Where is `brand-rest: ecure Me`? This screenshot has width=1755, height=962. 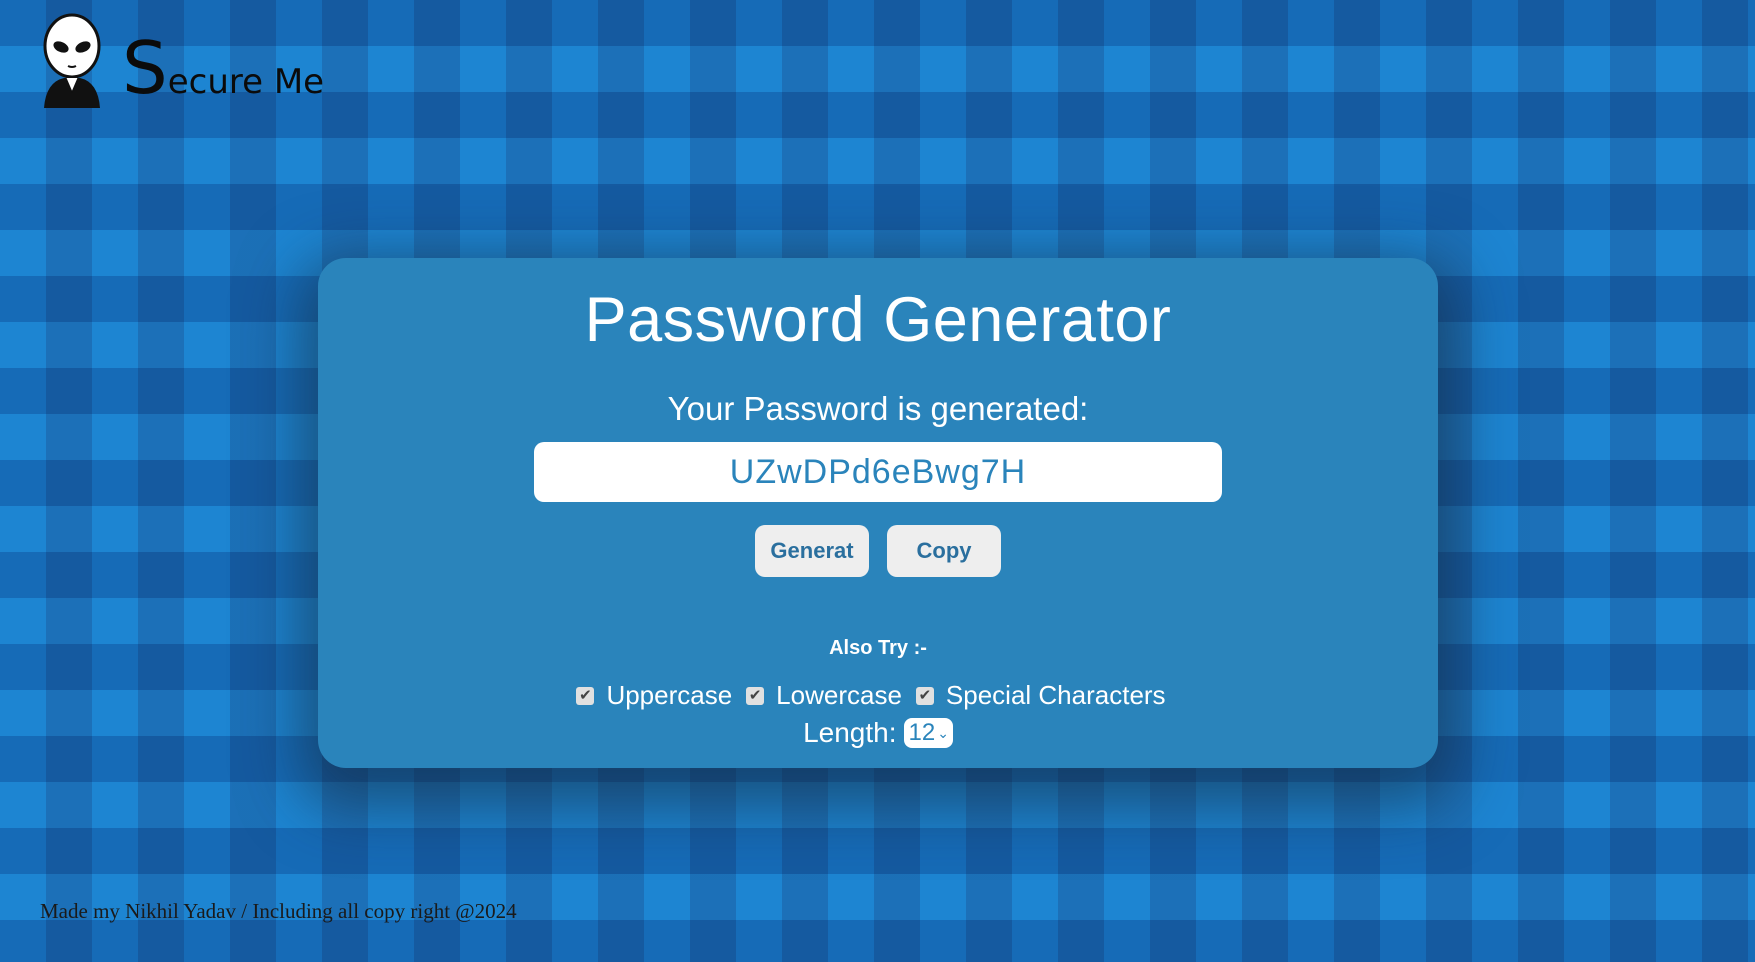
brand-rest: ecure Me is located at coordinates (246, 82).